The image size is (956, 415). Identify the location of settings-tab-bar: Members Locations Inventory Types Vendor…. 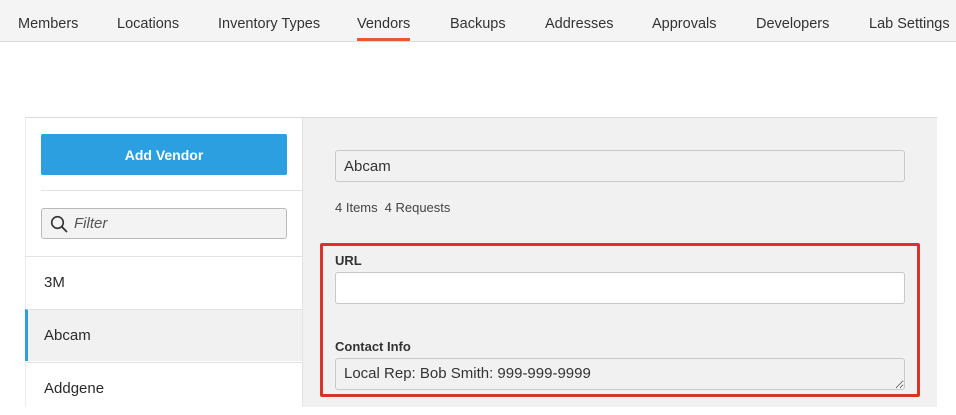
(478, 21).